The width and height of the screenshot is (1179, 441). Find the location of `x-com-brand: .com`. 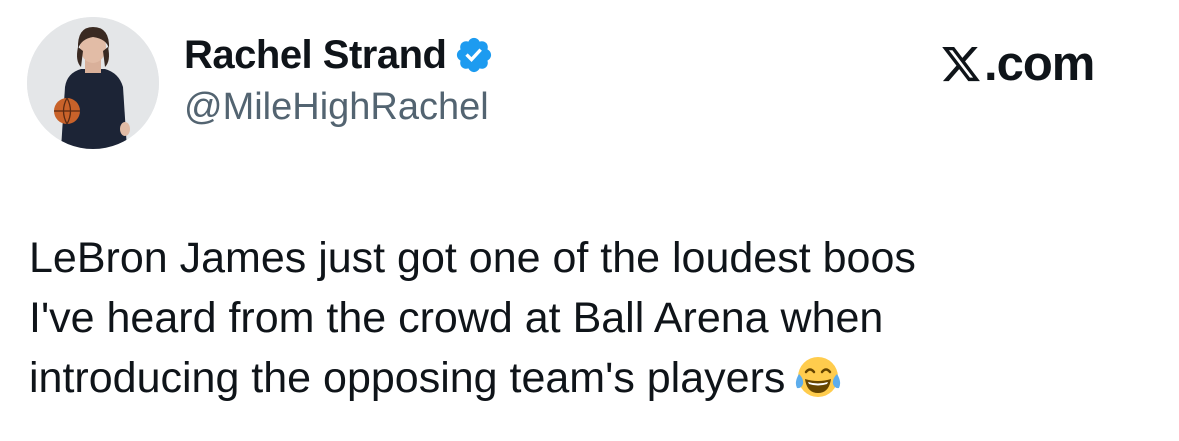

x-com-brand: .com is located at coordinates (1017, 64).